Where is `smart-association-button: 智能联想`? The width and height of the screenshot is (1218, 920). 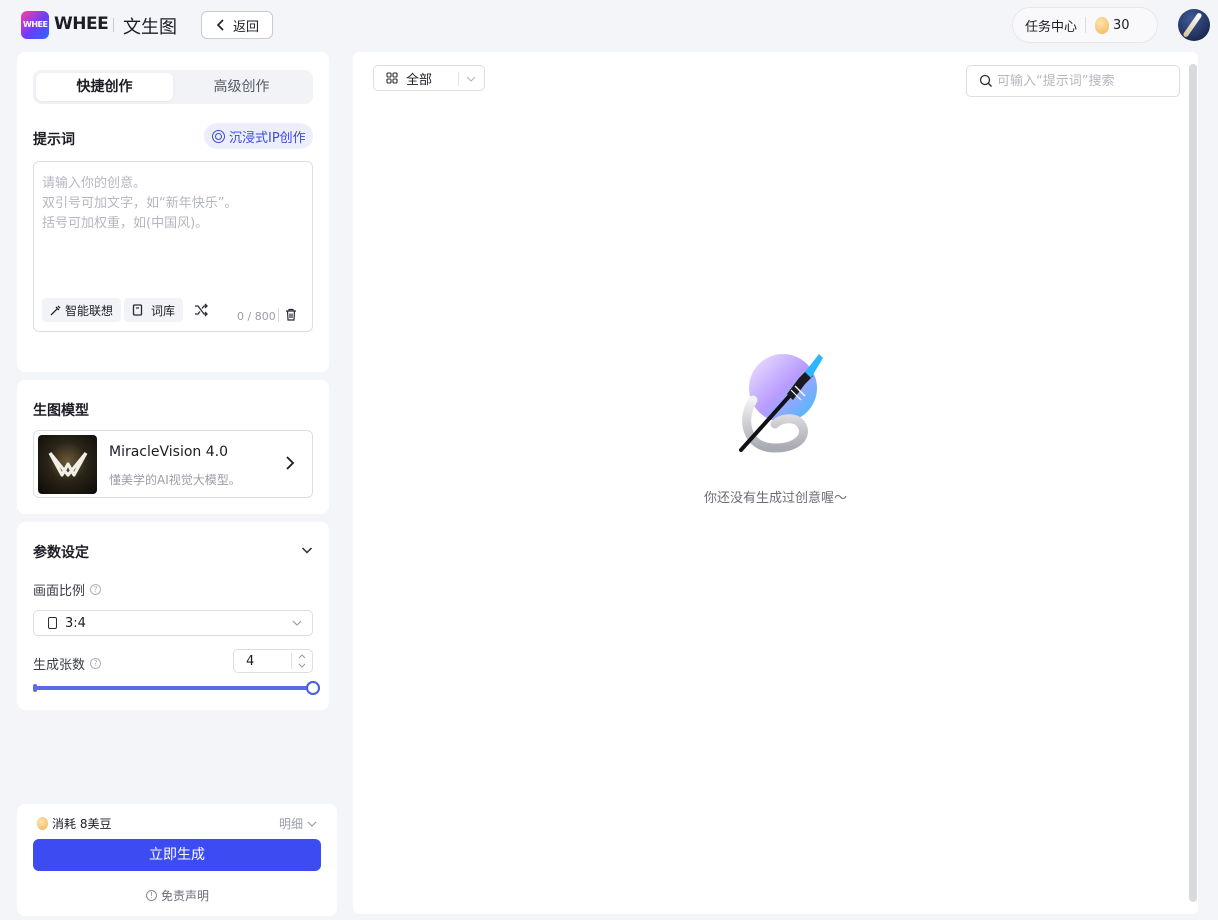 smart-association-button: 智能联想 is located at coordinates (82, 310).